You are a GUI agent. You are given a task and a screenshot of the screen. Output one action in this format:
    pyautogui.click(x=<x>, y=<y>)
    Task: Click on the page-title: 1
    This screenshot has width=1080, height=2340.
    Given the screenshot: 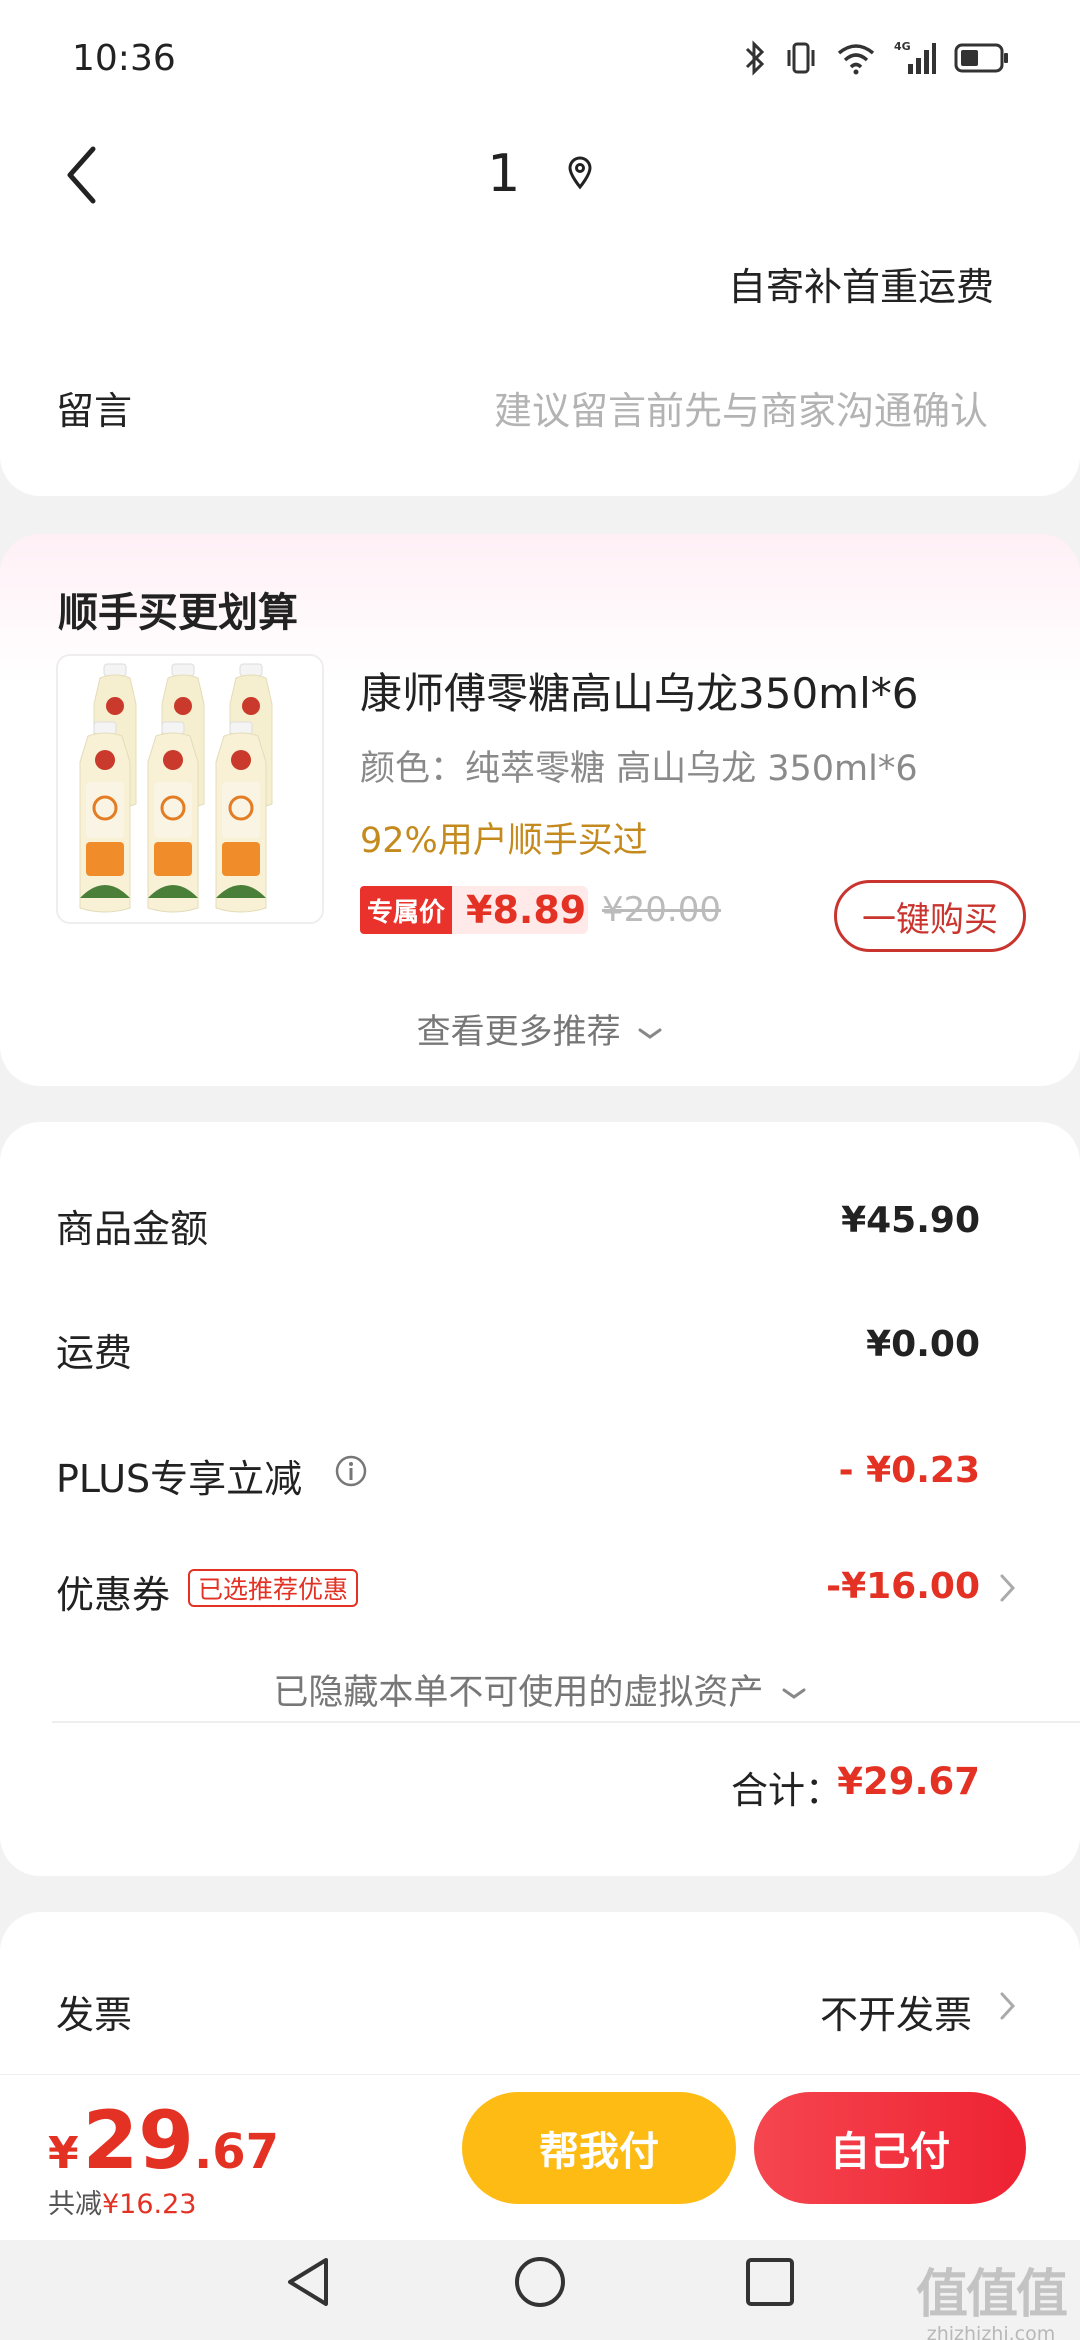 What is the action you would take?
    pyautogui.click(x=540, y=174)
    